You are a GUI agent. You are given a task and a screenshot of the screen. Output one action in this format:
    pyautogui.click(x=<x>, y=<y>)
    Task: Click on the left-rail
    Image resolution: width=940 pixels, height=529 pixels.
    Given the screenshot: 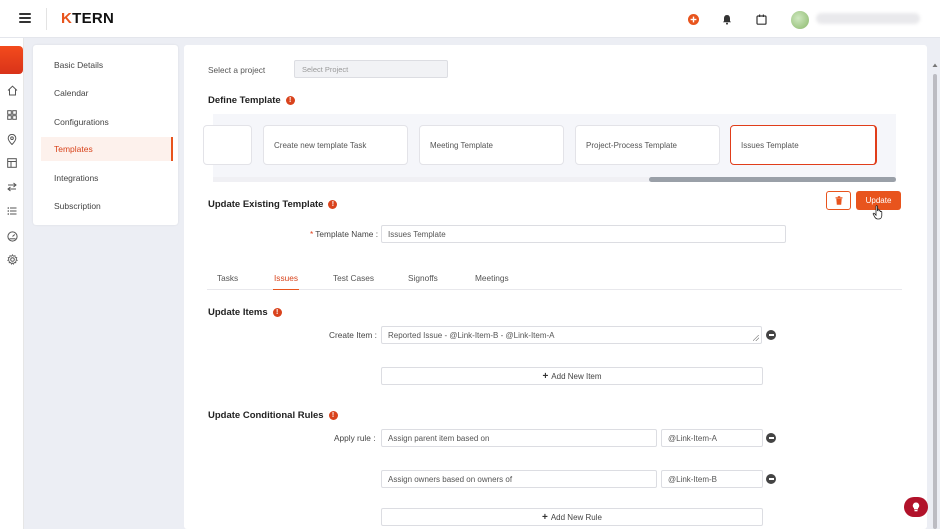 What is the action you would take?
    pyautogui.click(x=12, y=283)
    